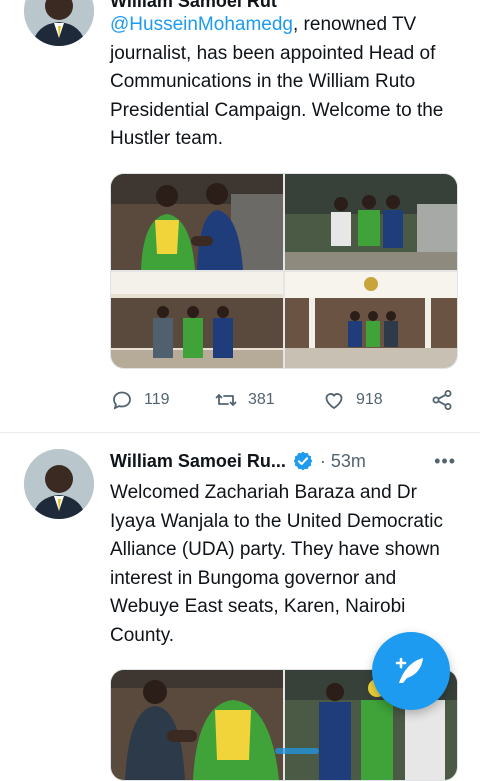  I want to click on like-count: 918, so click(369, 399).